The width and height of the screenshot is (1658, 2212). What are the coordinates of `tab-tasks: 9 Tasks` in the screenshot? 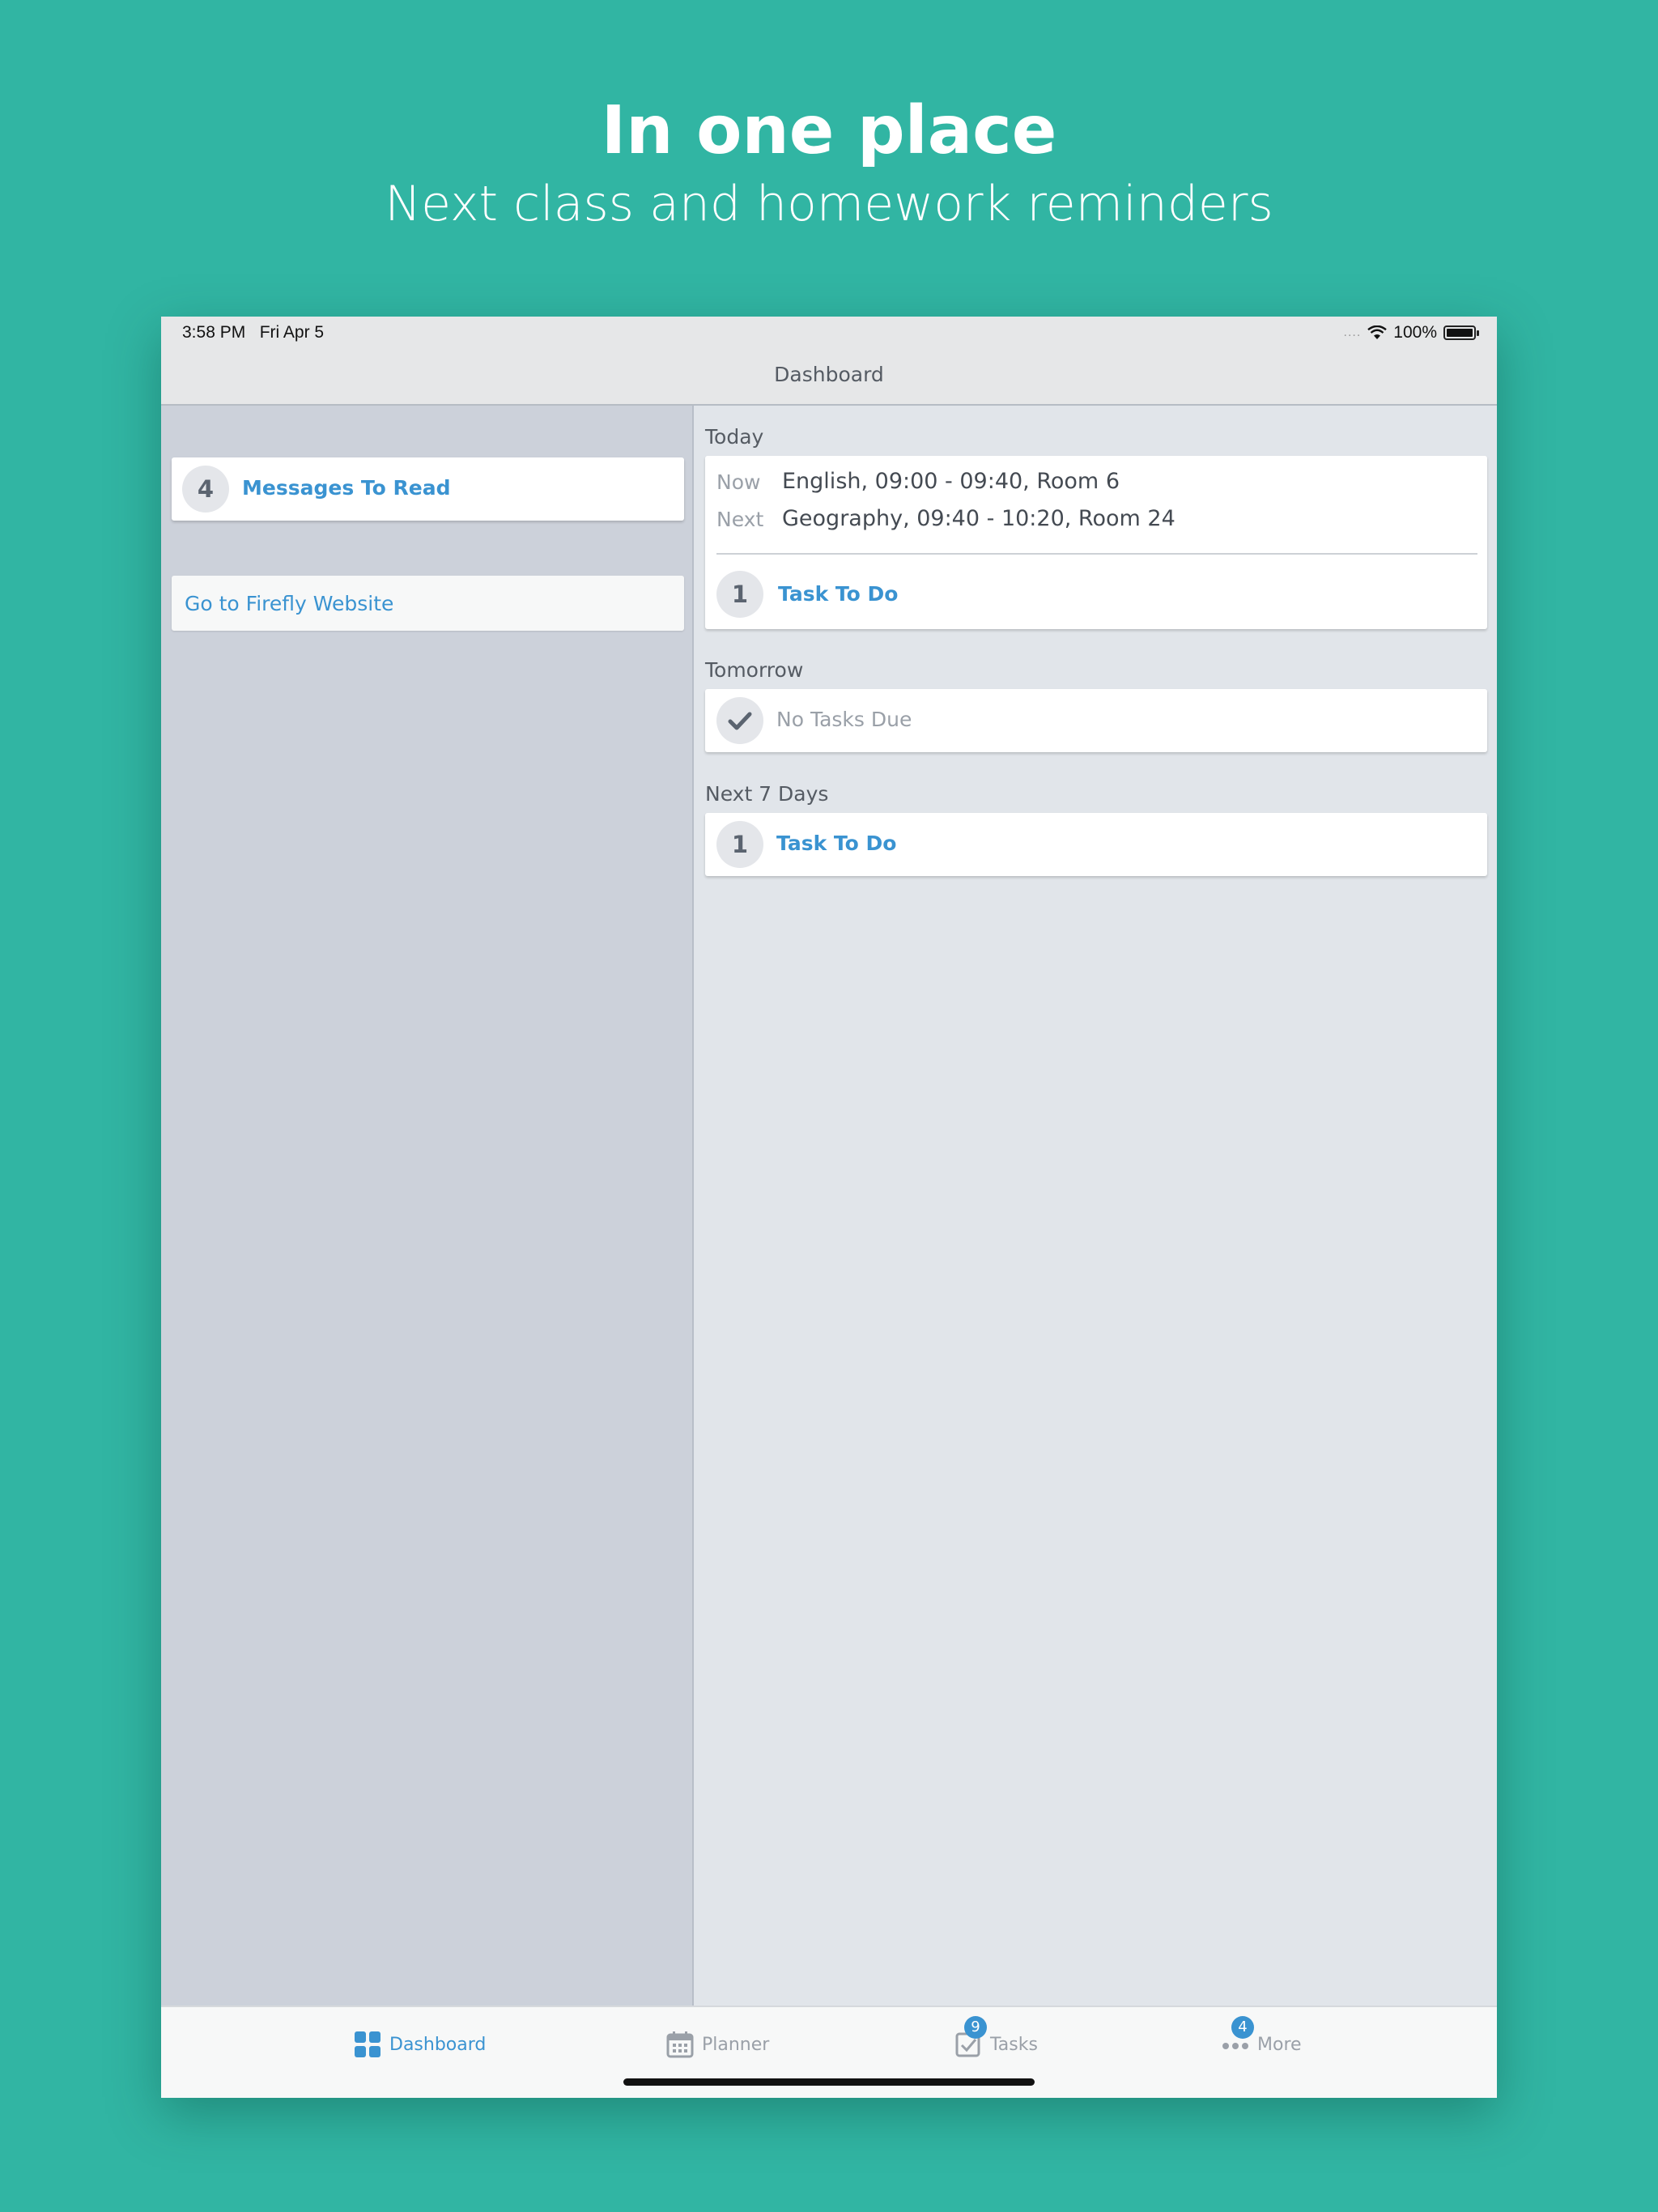 It's located at (996, 2039).